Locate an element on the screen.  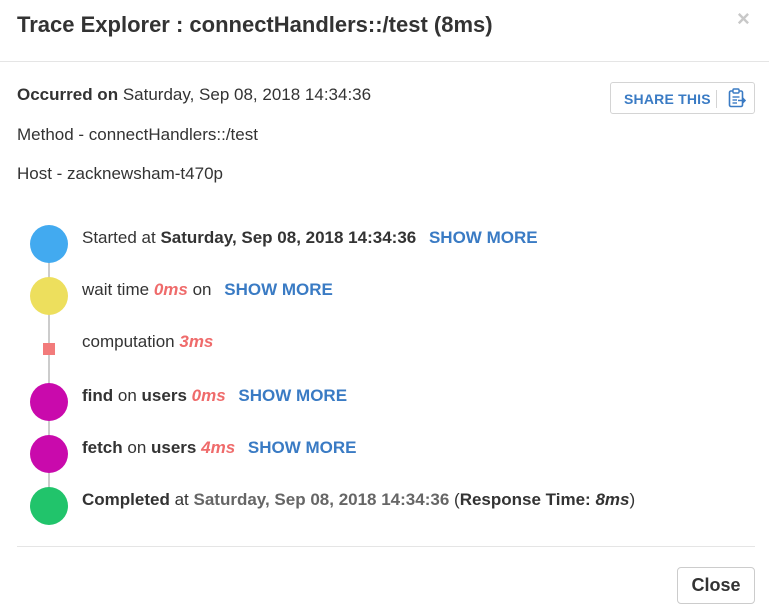
occurred-value: Saturday, Sep 08, 2018 14:34:36 is located at coordinates (247, 94).